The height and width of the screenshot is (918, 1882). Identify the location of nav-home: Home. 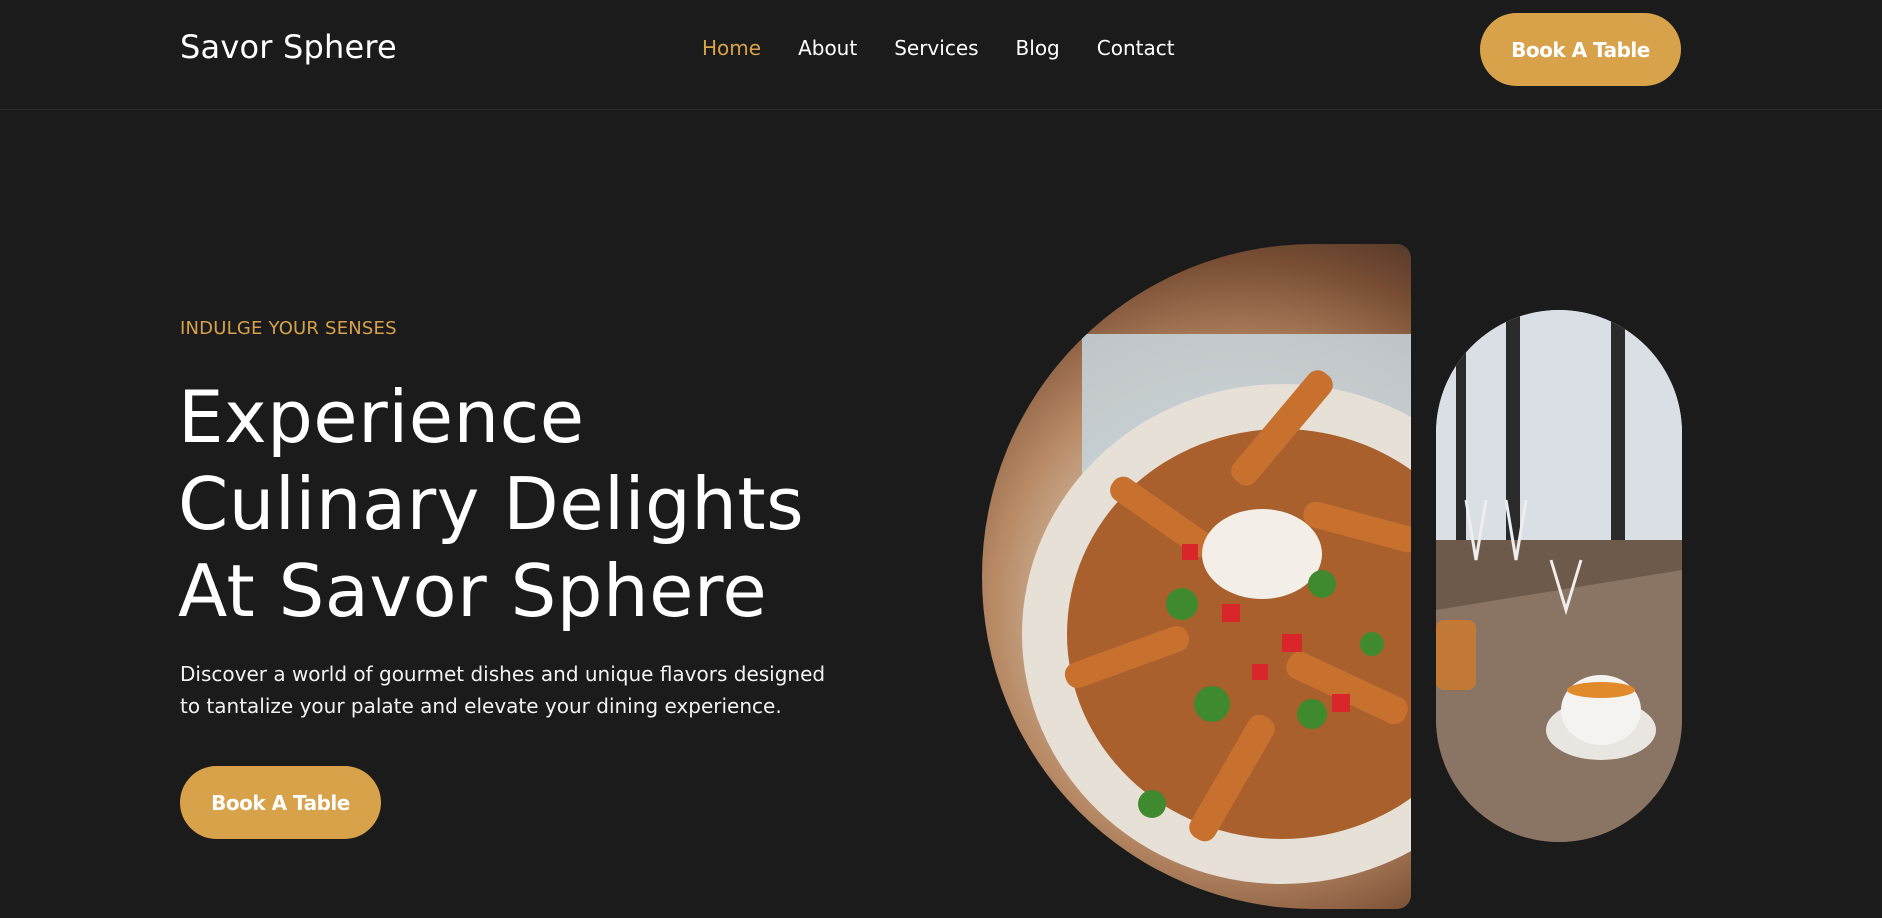
(731, 48).